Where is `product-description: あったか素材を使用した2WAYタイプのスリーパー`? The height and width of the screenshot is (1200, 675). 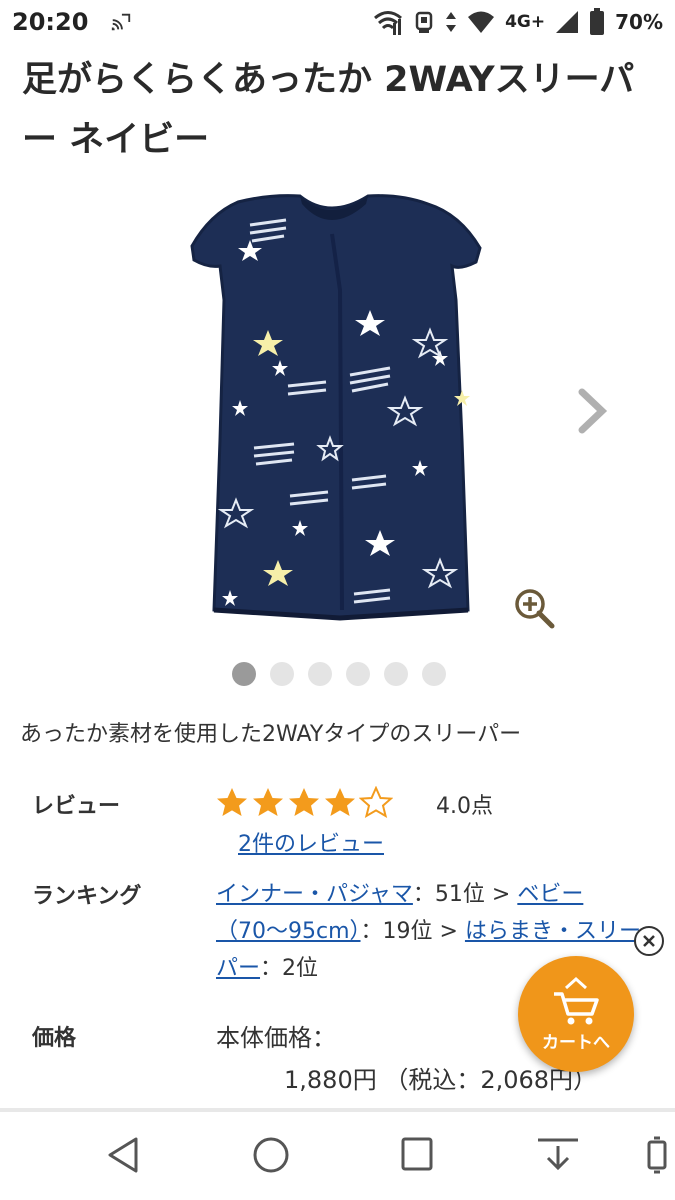 product-description: あったか素材を使用した2WAYタイプのスリーパー is located at coordinates (271, 734).